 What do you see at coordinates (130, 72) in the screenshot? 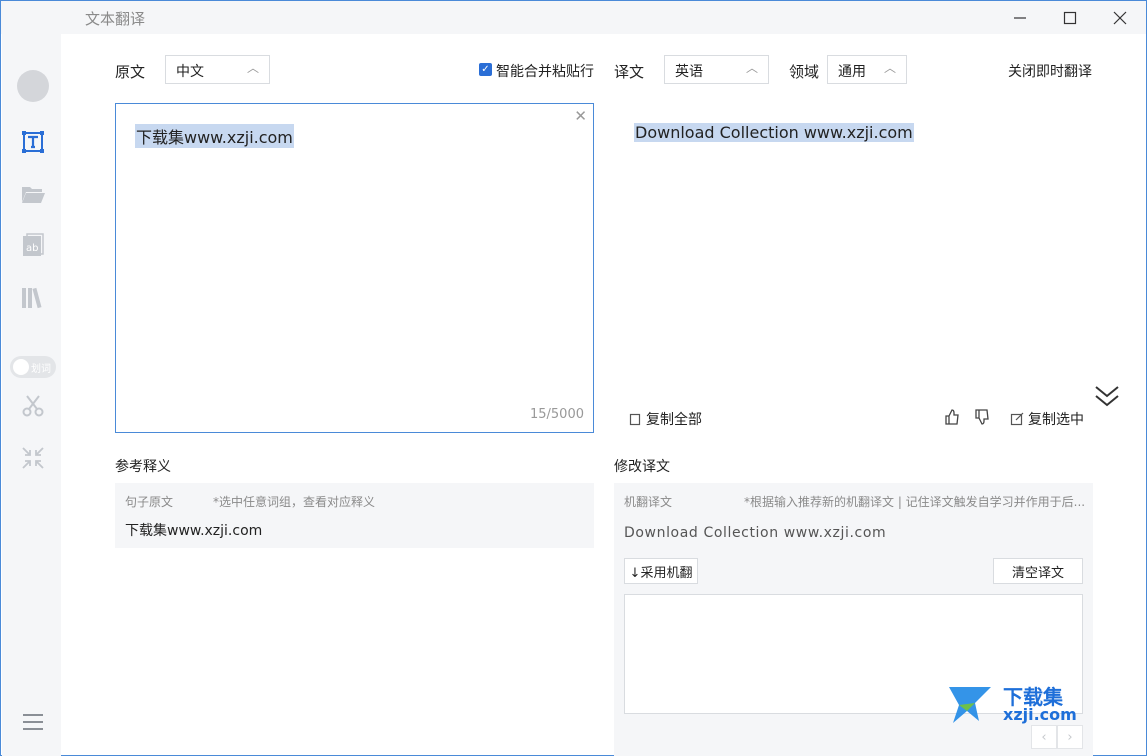
I see `source-label: 原文` at bounding box center [130, 72].